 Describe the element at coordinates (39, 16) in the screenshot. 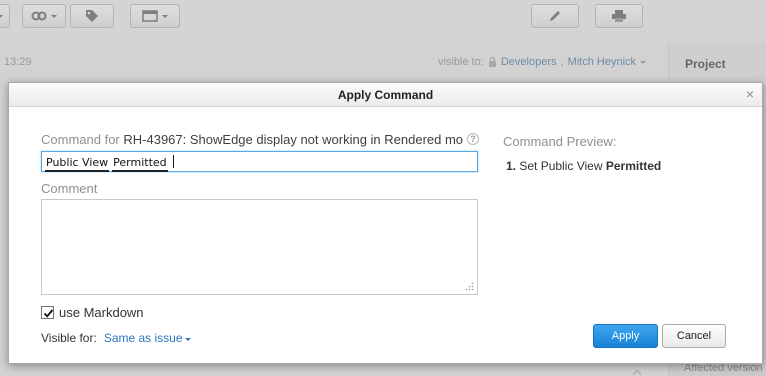

I see `link-icon` at that location.